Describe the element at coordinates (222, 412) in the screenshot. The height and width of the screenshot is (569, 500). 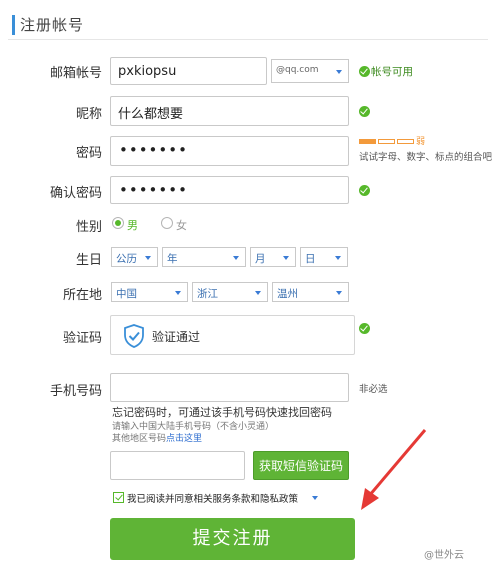
I see `phone-forgot-hint: 忘记密码时，可通过该手机号码快速找回密码` at that location.